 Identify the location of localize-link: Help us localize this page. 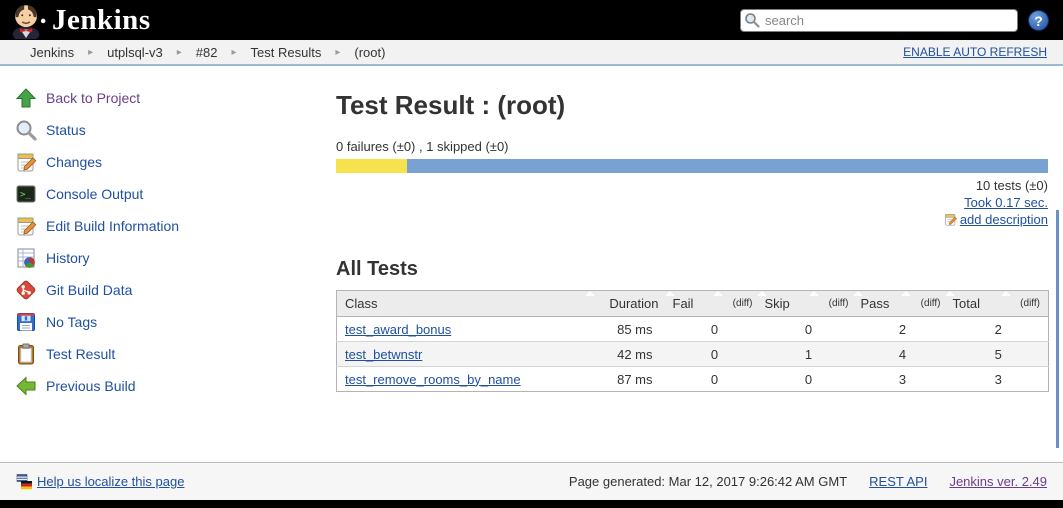
(100, 481).